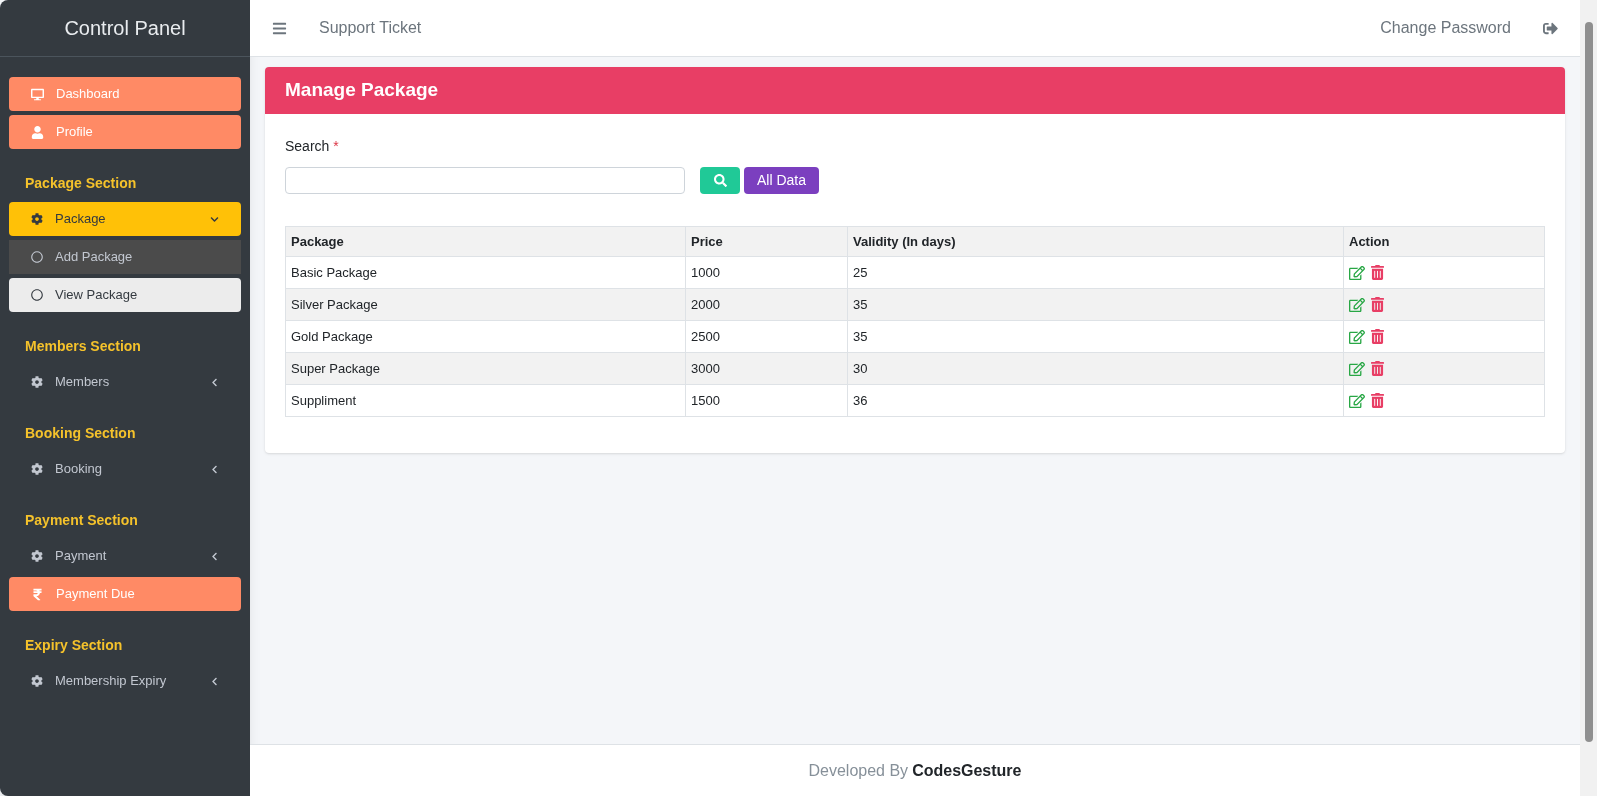 The width and height of the screenshot is (1597, 796). I want to click on column-header: Validity (In days), so click(1095, 241).